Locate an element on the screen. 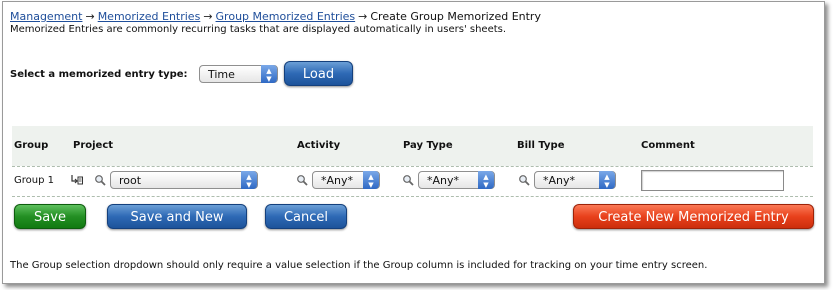 The height and width of the screenshot is (290, 834). breadcrumb-memorized-entries-link: Memorized Entries is located at coordinates (149, 16).